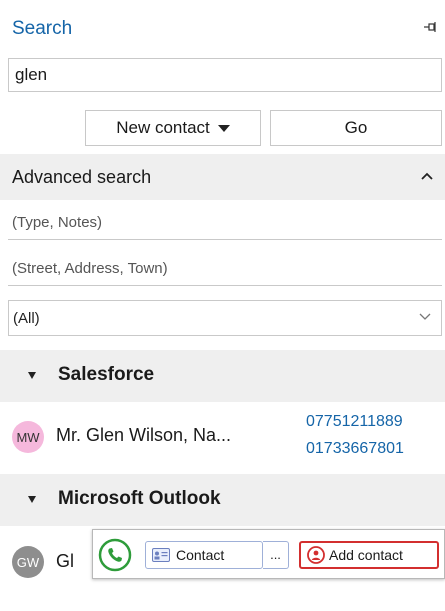  I want to click on new-contact-button: New contact, so click(173, 128).